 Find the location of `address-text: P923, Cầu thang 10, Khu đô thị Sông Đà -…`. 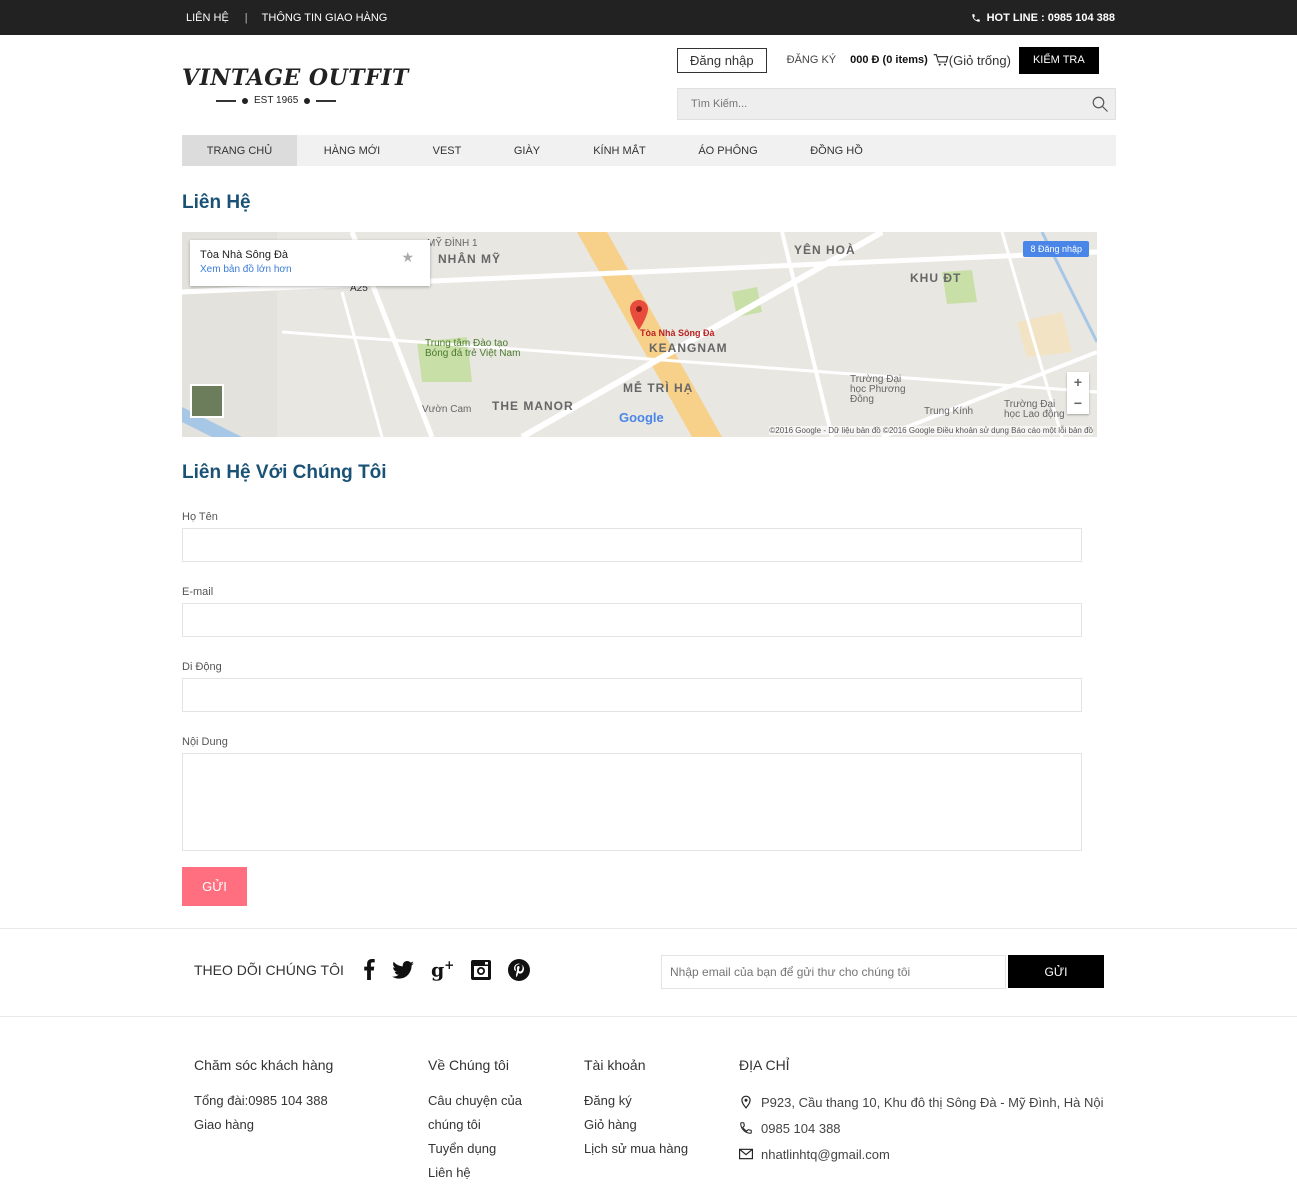

address-text: P923, Cầu thang 10, Khu đô thị Sông Đà -… is located at coordinates (932, 1102).